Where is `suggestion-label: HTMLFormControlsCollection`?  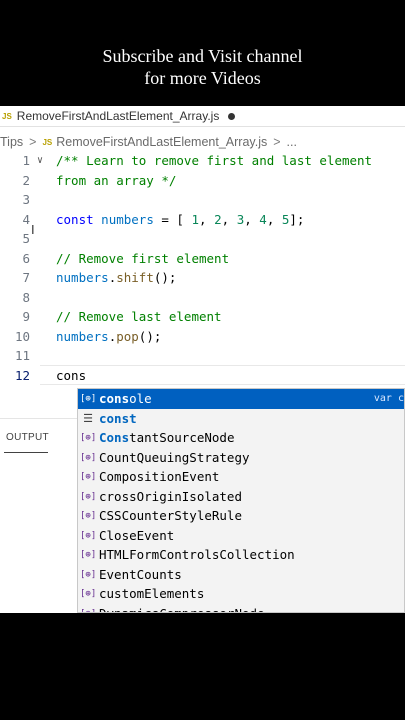 suggestion-label: HTMLFormControlsCollection is located at coordinates (197, 554).